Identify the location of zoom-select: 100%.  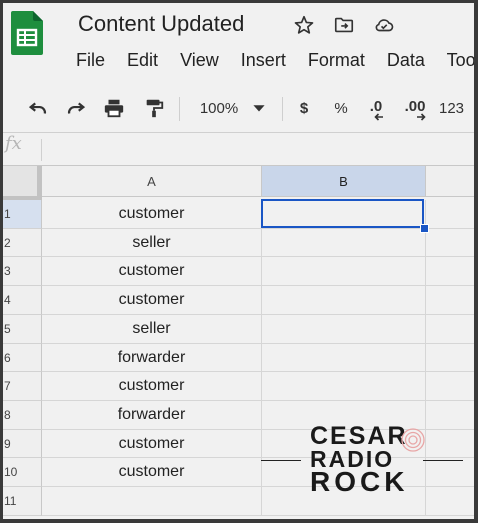
(233, 108).